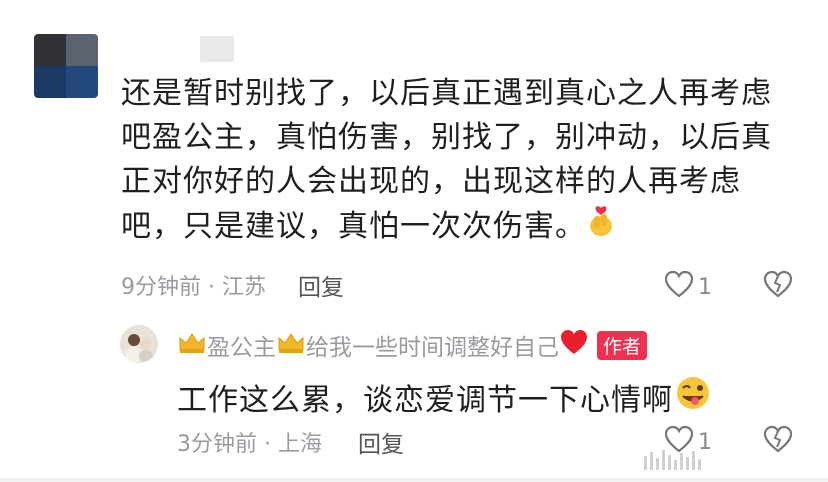 The image size is (828, 482). I want to click on heart-outline-icon, so click(679, 287).